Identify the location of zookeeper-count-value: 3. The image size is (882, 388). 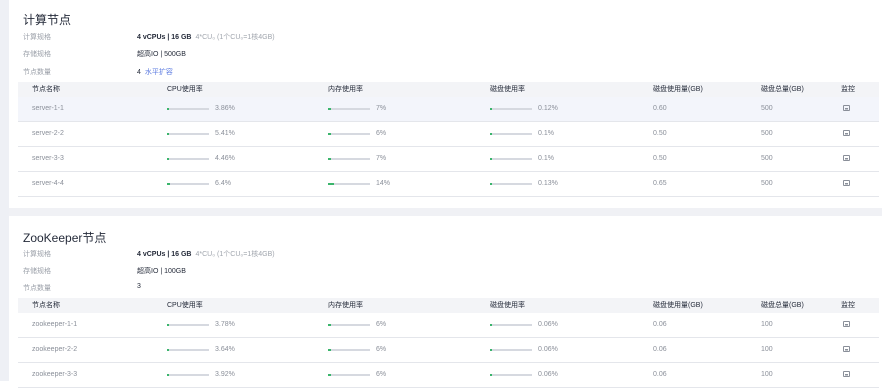
(139, 286).